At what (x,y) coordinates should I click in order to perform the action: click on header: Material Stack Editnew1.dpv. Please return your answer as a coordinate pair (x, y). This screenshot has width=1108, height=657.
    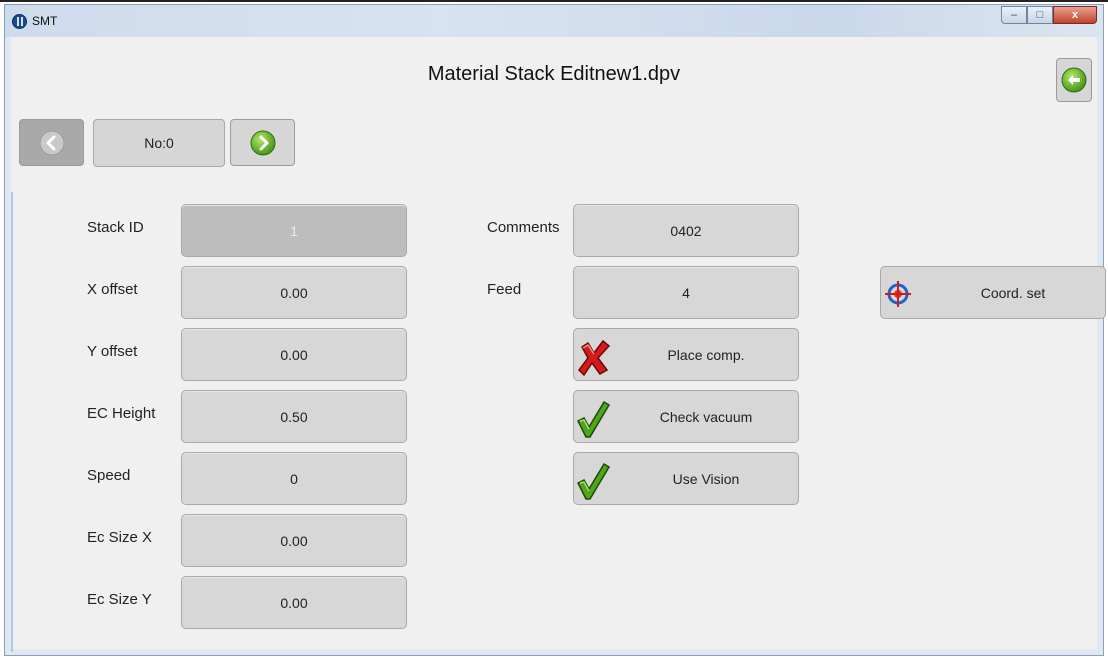
    Looking at the image, I should click on (554, 77).